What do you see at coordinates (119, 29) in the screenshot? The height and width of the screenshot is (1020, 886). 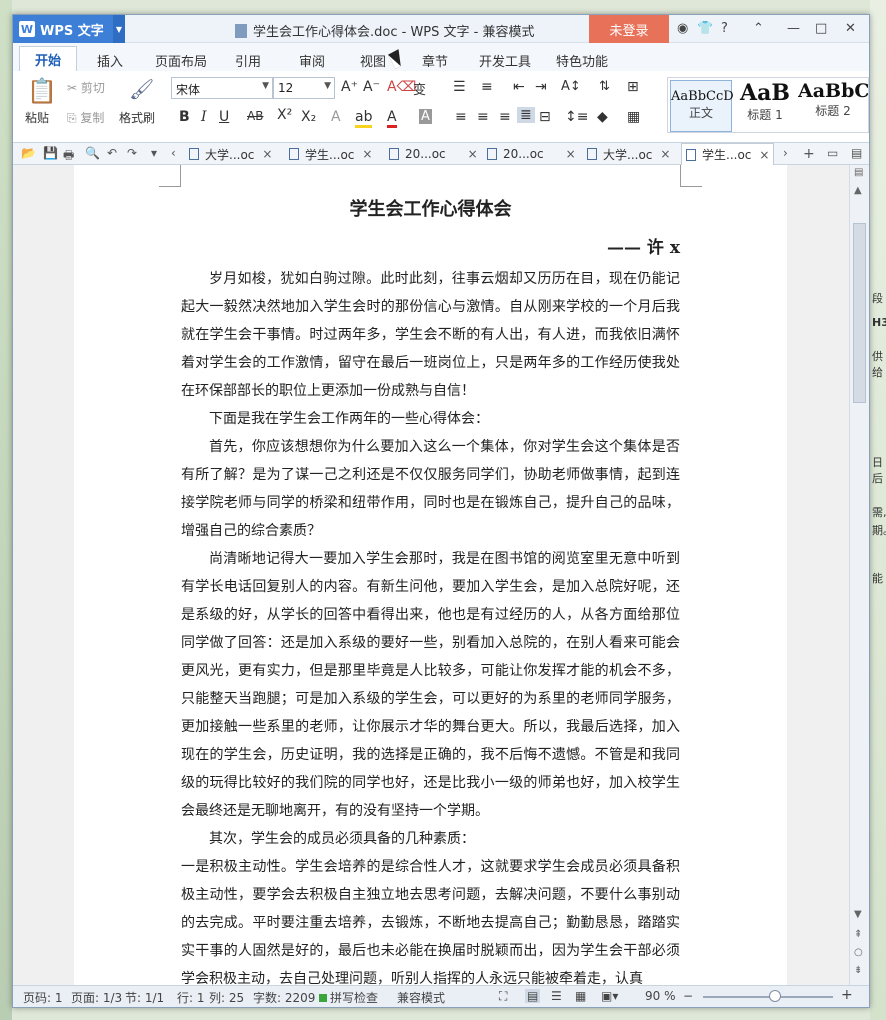 I see `chevron-down-icon: ▼` at bounding box center [119, 29].